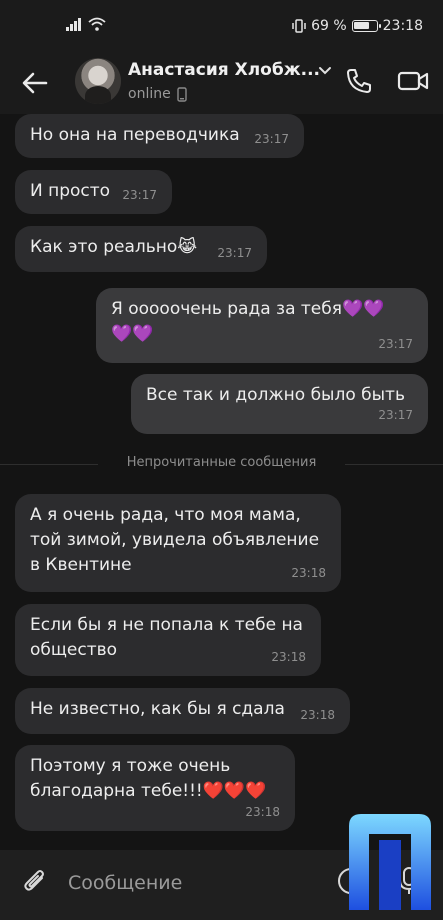 This screenshot has height=920, width=443. I want to click on avatar, so click(98, 81).